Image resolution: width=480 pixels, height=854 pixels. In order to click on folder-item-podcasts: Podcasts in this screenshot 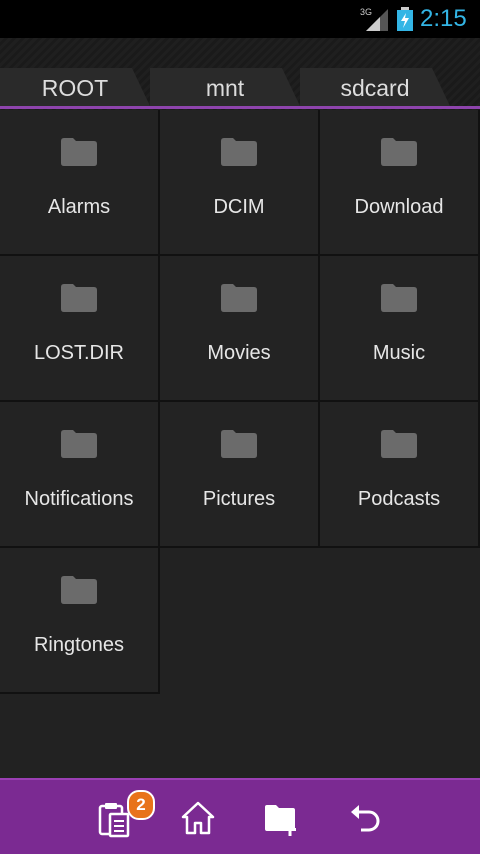, I will do `click(400, 475)`.